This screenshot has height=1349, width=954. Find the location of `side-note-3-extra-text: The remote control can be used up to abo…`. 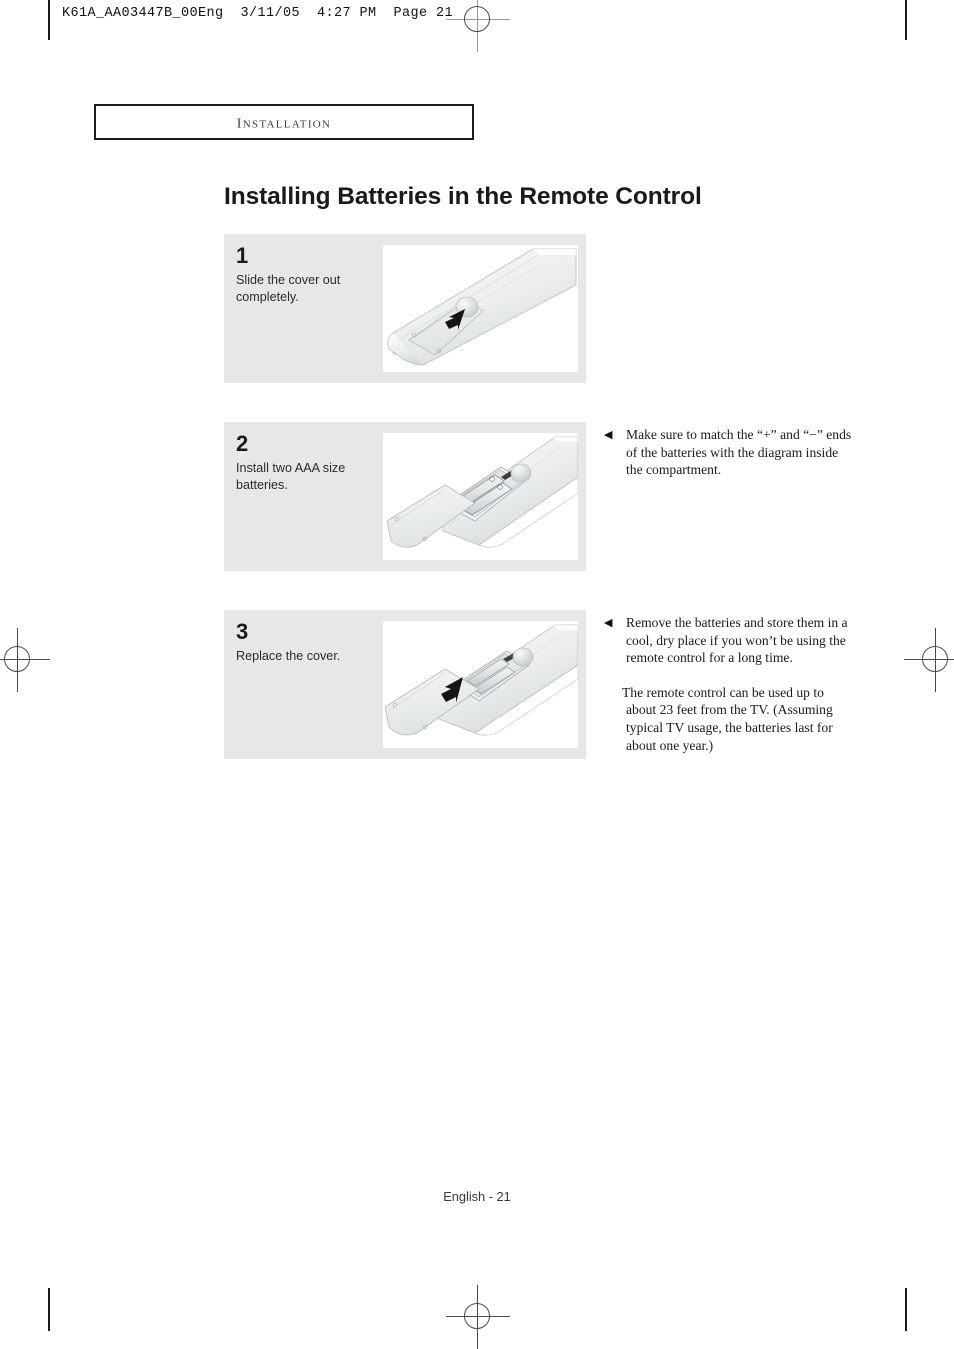

side-note-3-extra-text: The remote control can be used up to abo… is located at coordinates (727, 718).